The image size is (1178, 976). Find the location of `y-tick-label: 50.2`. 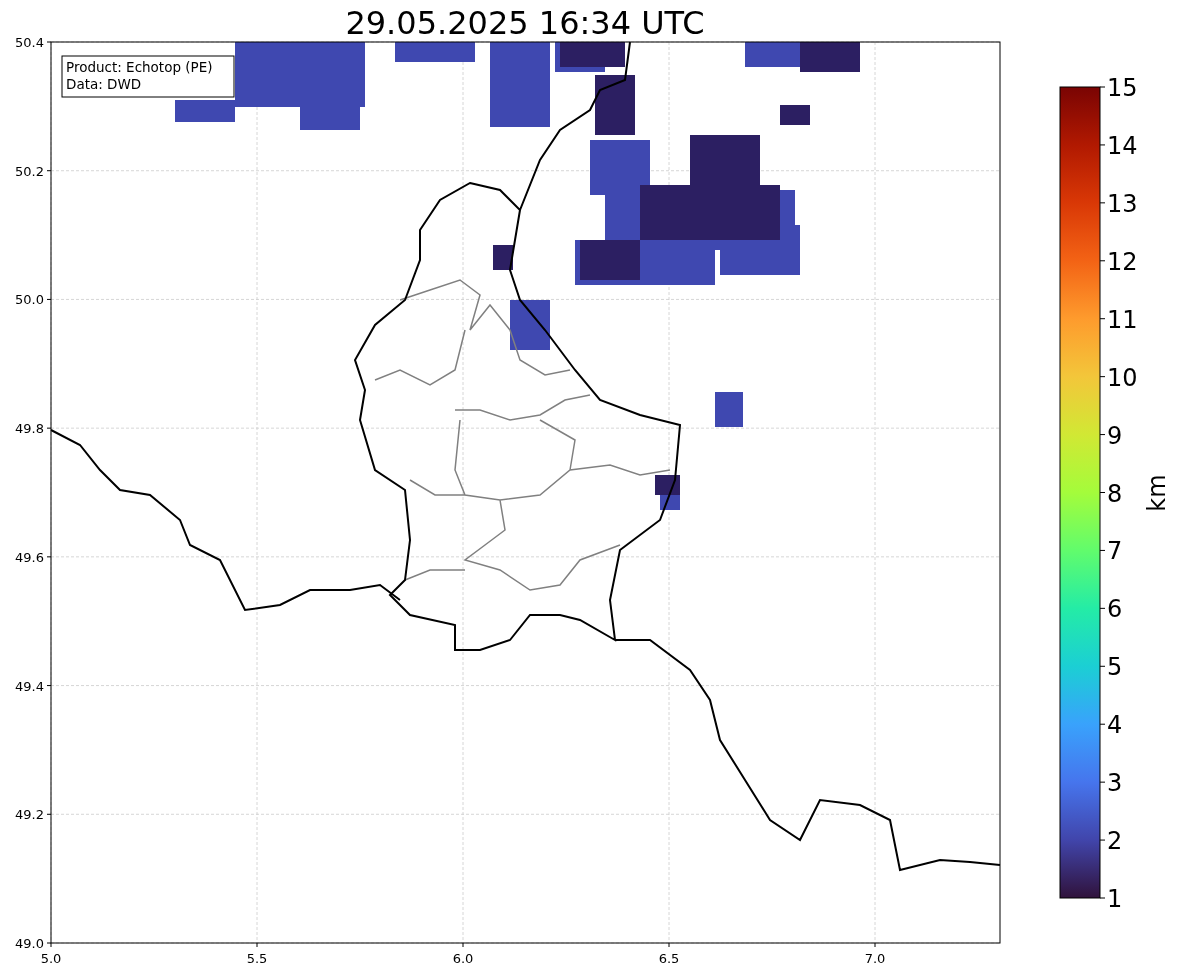

y-tick-label: 50.2 is located at coordinates (29, 171).